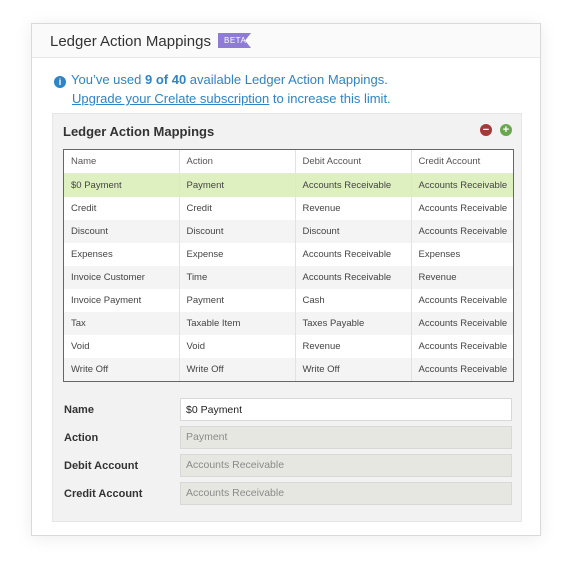 This screenshot has width=572, height=574. I want to click on panel-header: Ledger Action Mappings BETA, so click(286, 41).